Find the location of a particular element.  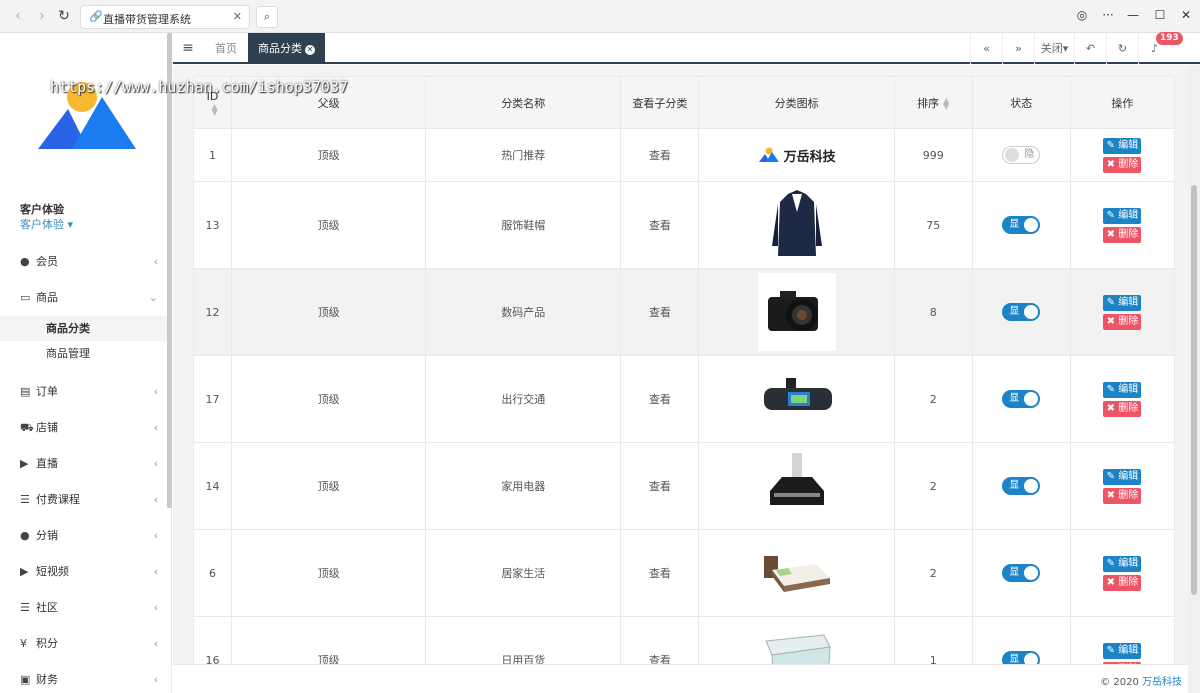

cell-status: 隐 is located at coordinates (1021, 155).